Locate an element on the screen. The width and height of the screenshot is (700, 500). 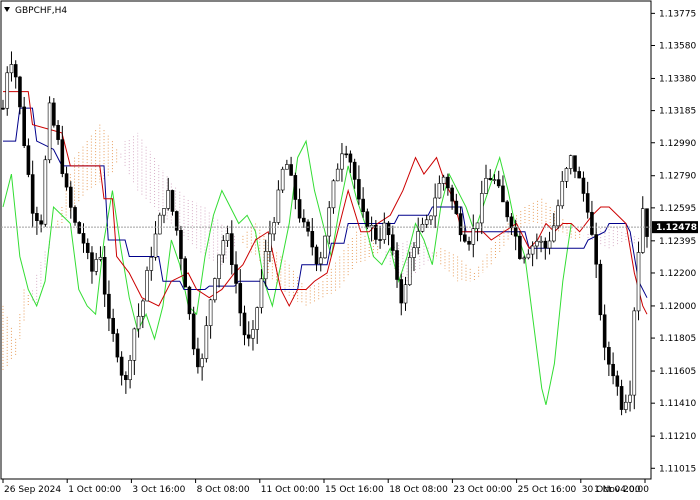
y-tick-label: 1.12000 is located at coordinates (677, 307).